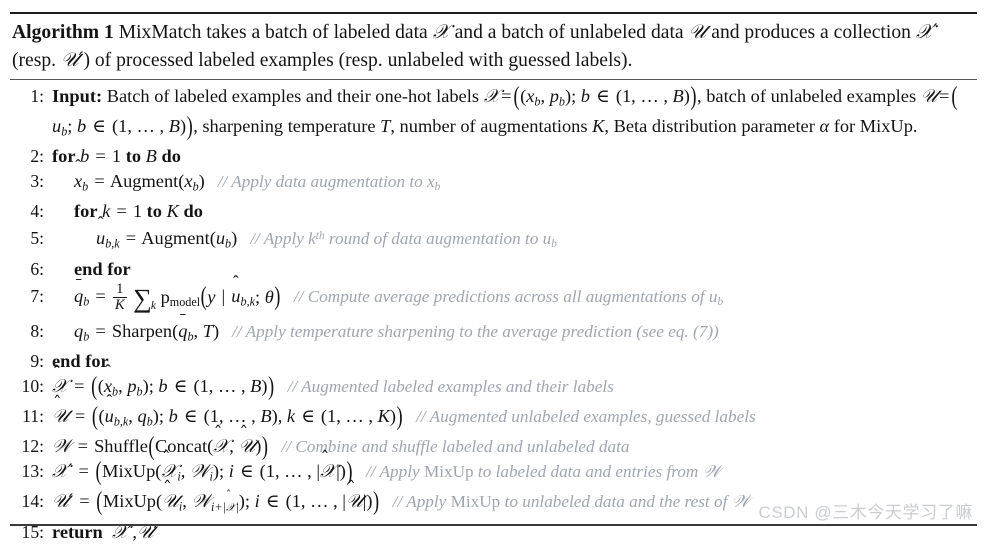  What do you see at coordinates (37, 238) in the screenshot?
I see `line-number-5: 5:` at bounding box center [37, 238].